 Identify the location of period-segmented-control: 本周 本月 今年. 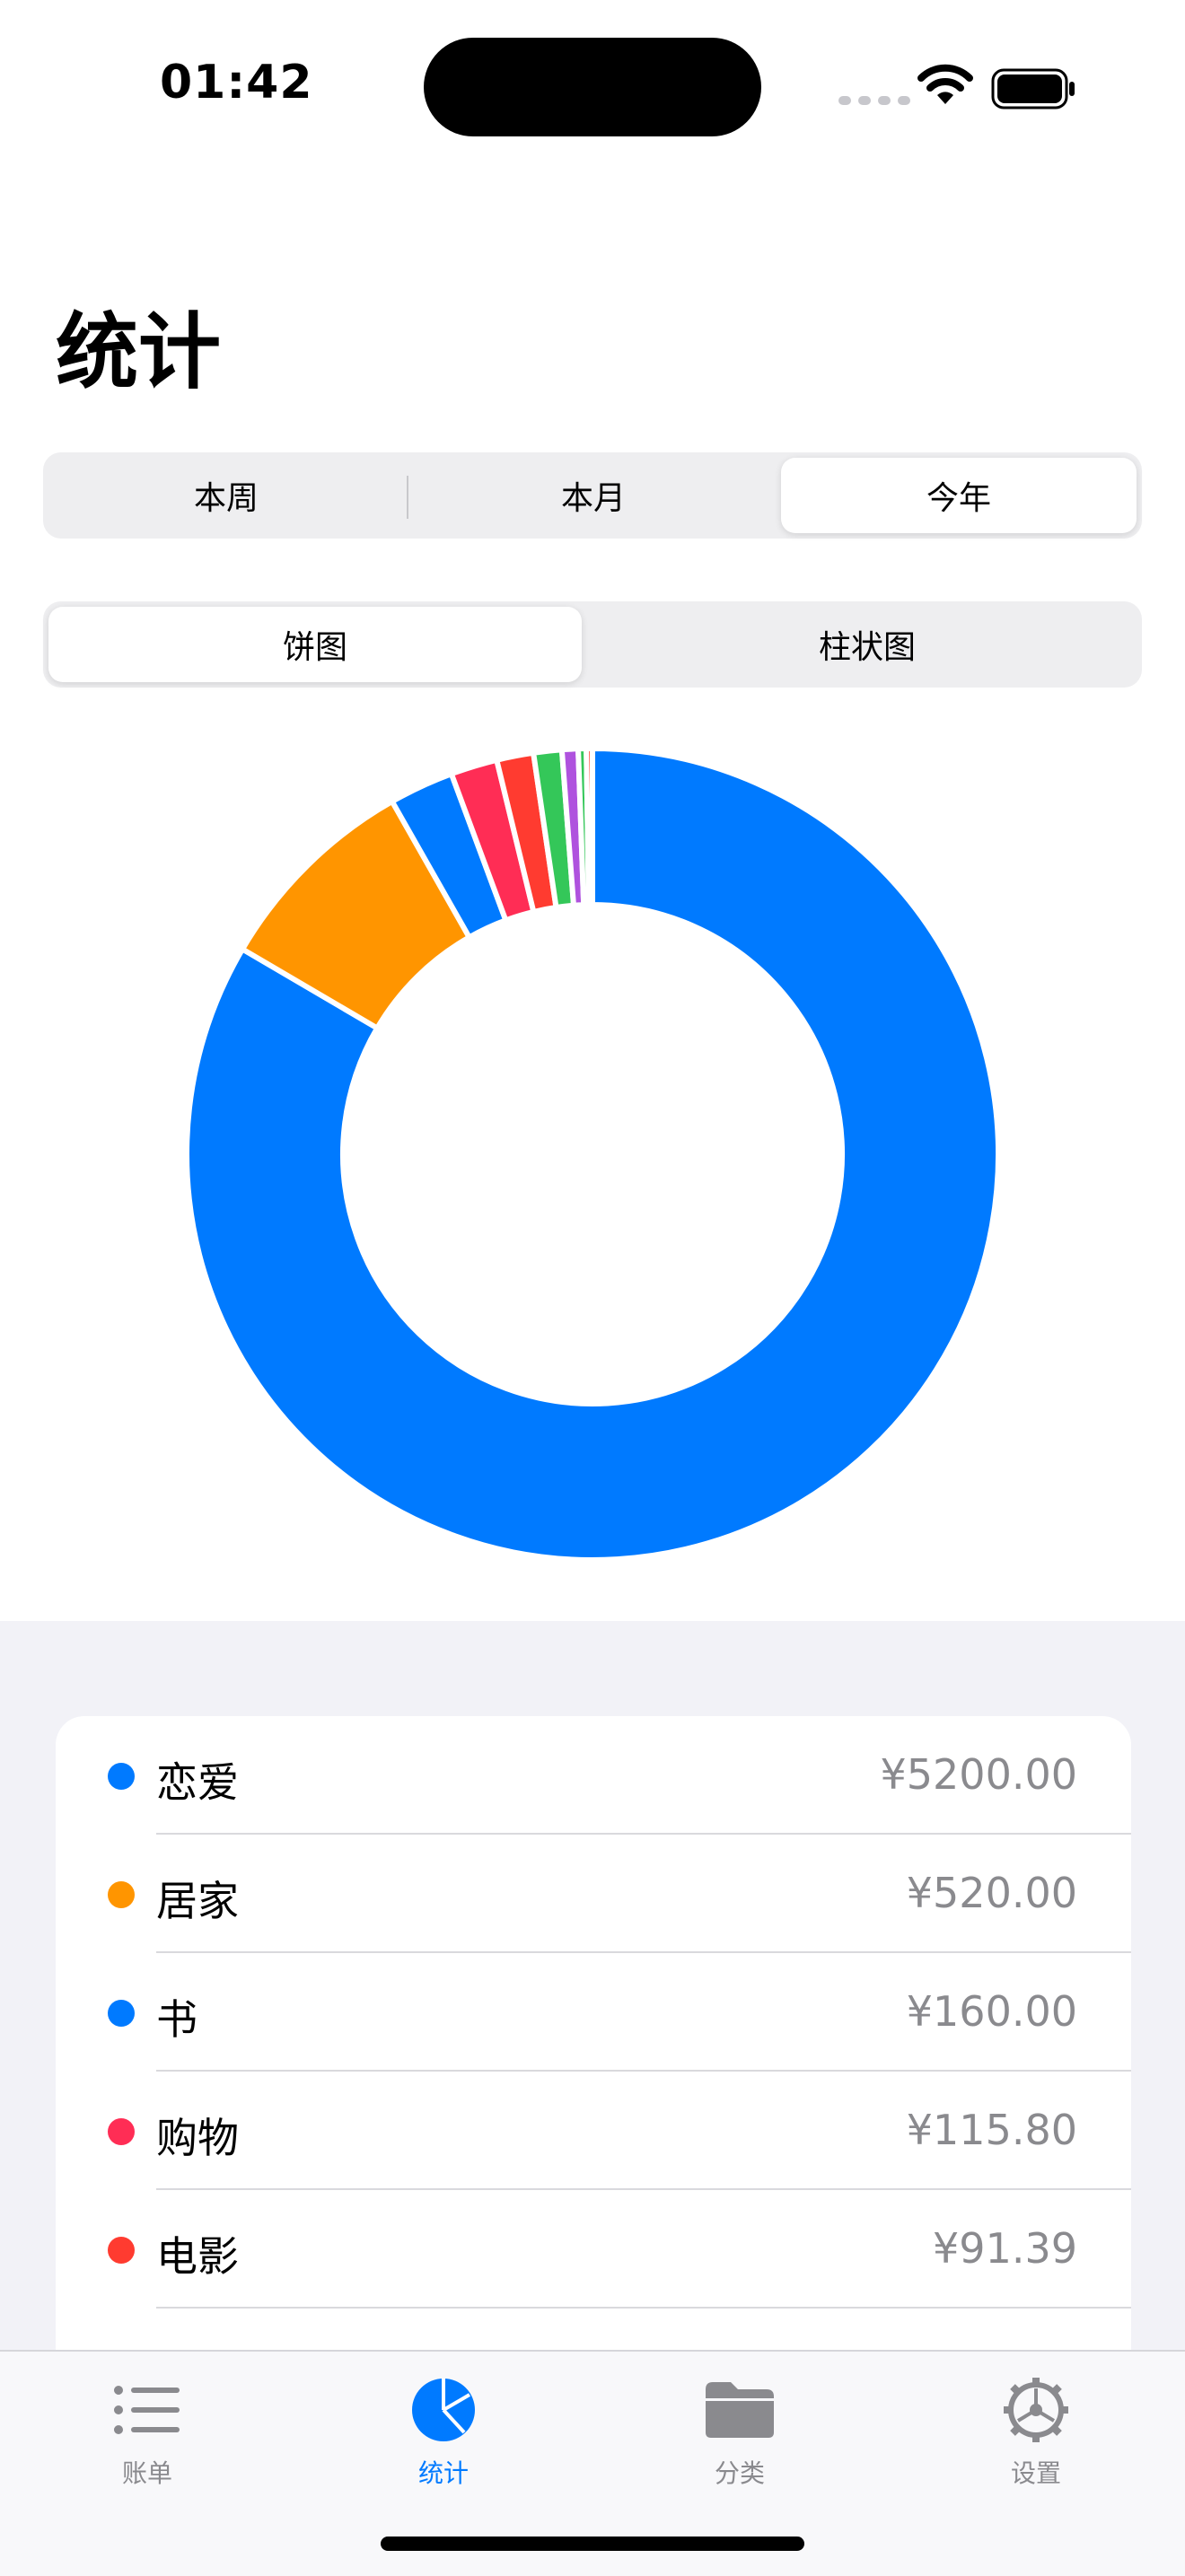
(592, 495).